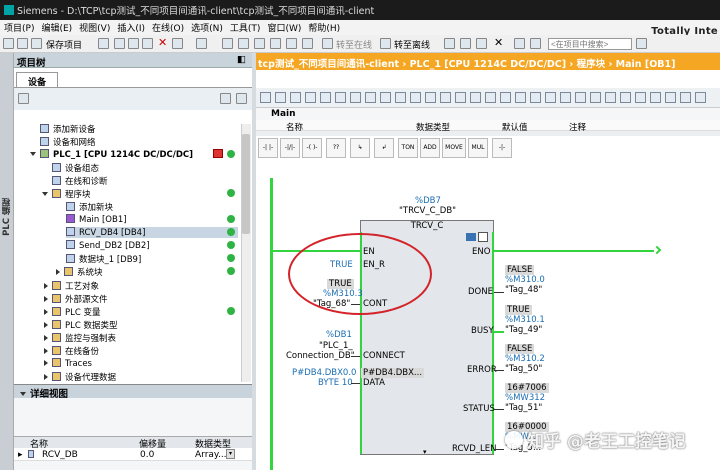  I want to click on data-length: BYTE 10, so click(335, 383).